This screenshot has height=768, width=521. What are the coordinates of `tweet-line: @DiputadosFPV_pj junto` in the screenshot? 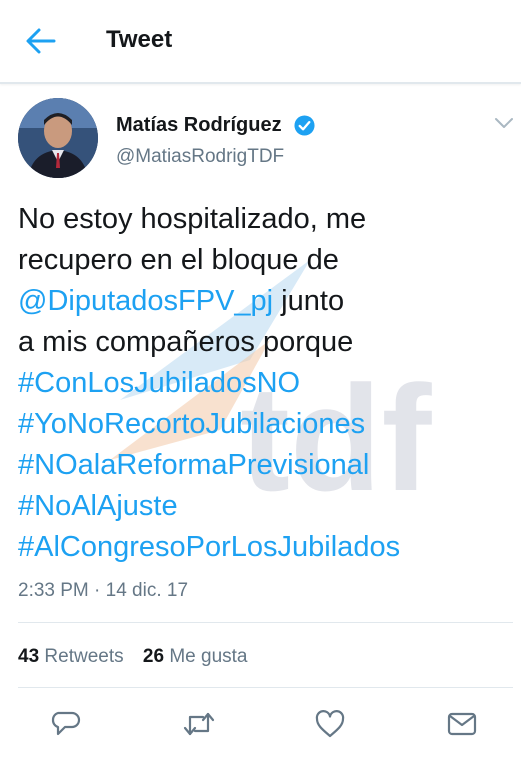 It's located at (265, 301).